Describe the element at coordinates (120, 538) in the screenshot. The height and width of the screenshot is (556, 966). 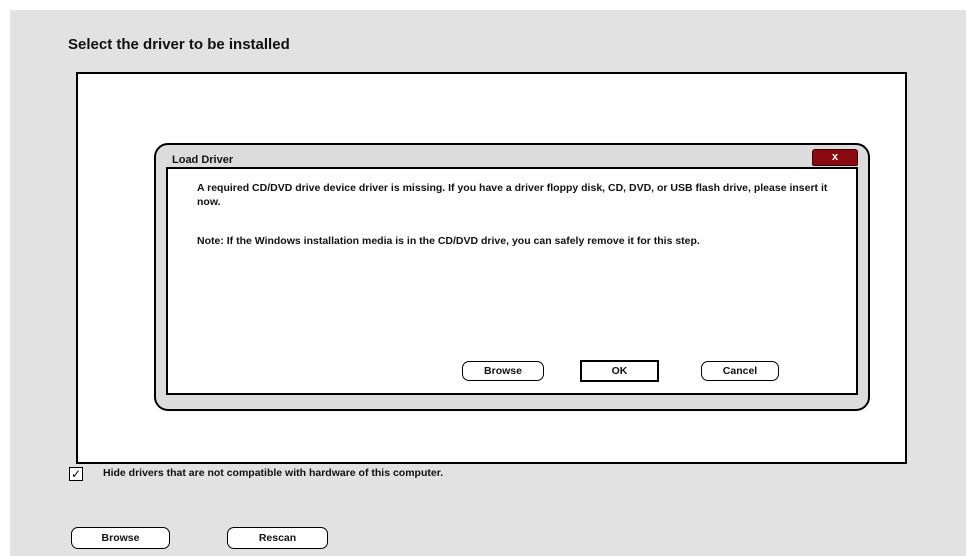
I see `browse-button: Browse` at that location.